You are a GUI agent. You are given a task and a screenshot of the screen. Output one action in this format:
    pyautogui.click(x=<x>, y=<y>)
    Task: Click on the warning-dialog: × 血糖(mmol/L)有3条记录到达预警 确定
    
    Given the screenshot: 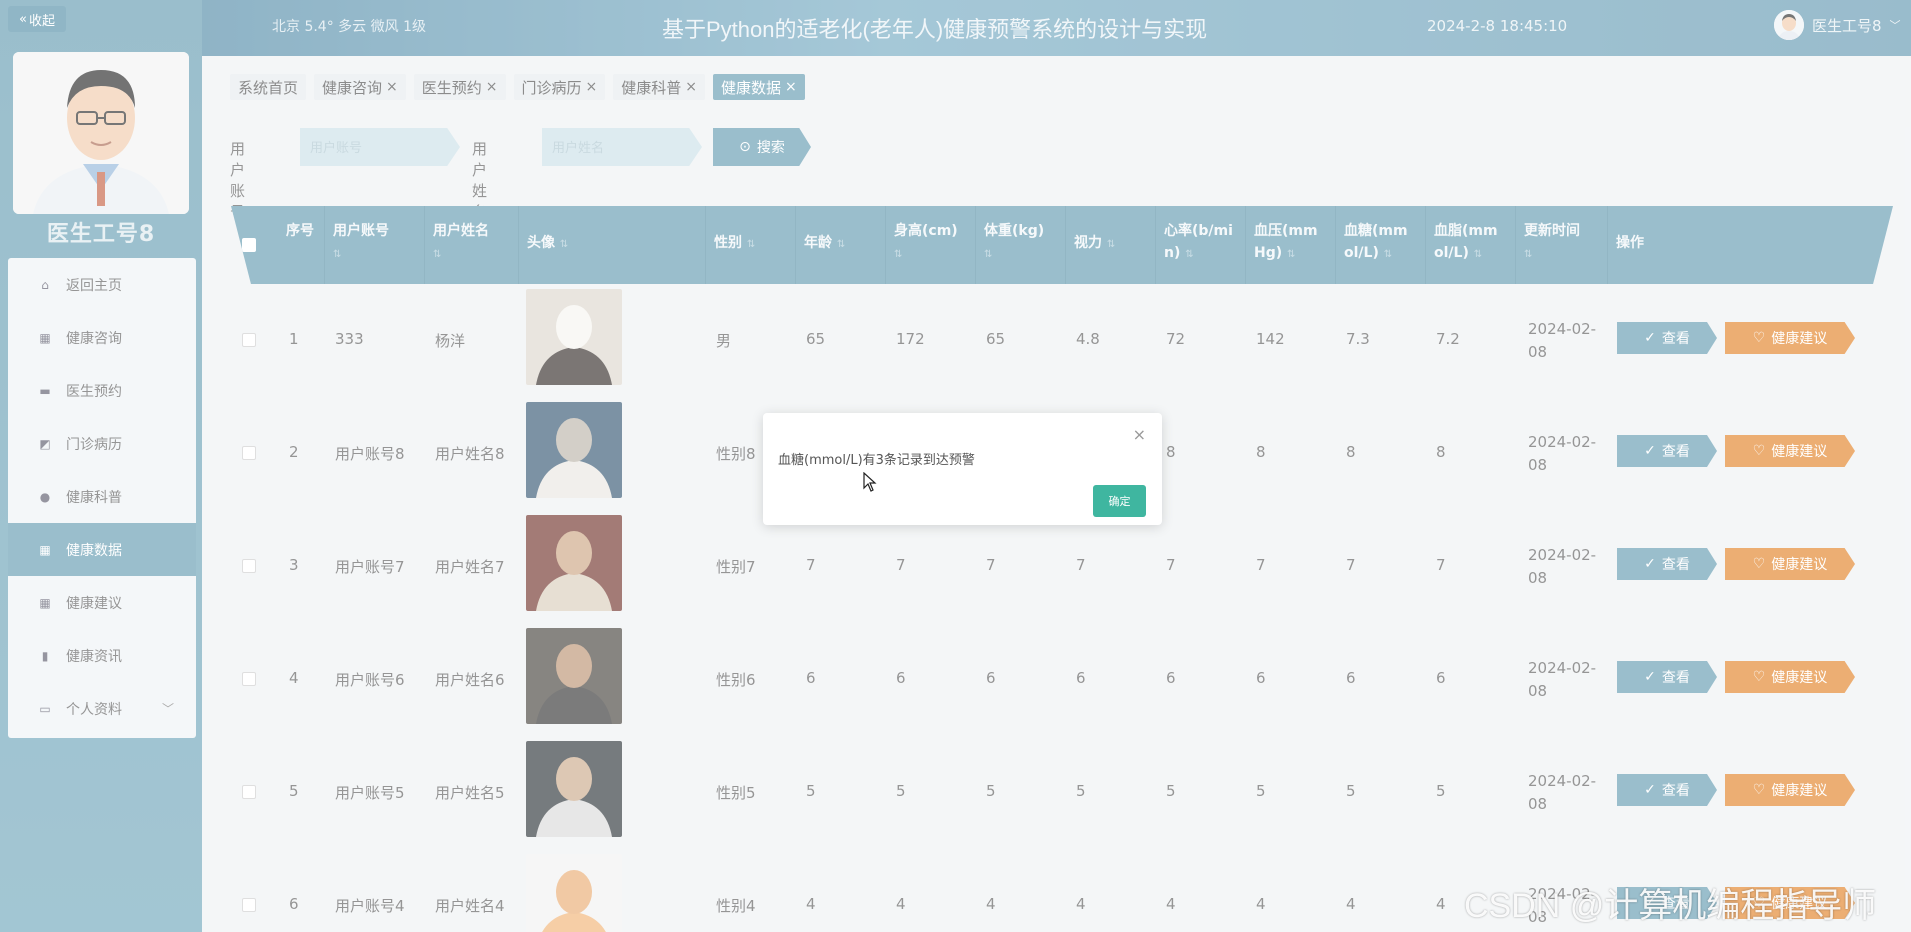 What is the action you would take?
    pyautogui.click(x=962, y=469)
    